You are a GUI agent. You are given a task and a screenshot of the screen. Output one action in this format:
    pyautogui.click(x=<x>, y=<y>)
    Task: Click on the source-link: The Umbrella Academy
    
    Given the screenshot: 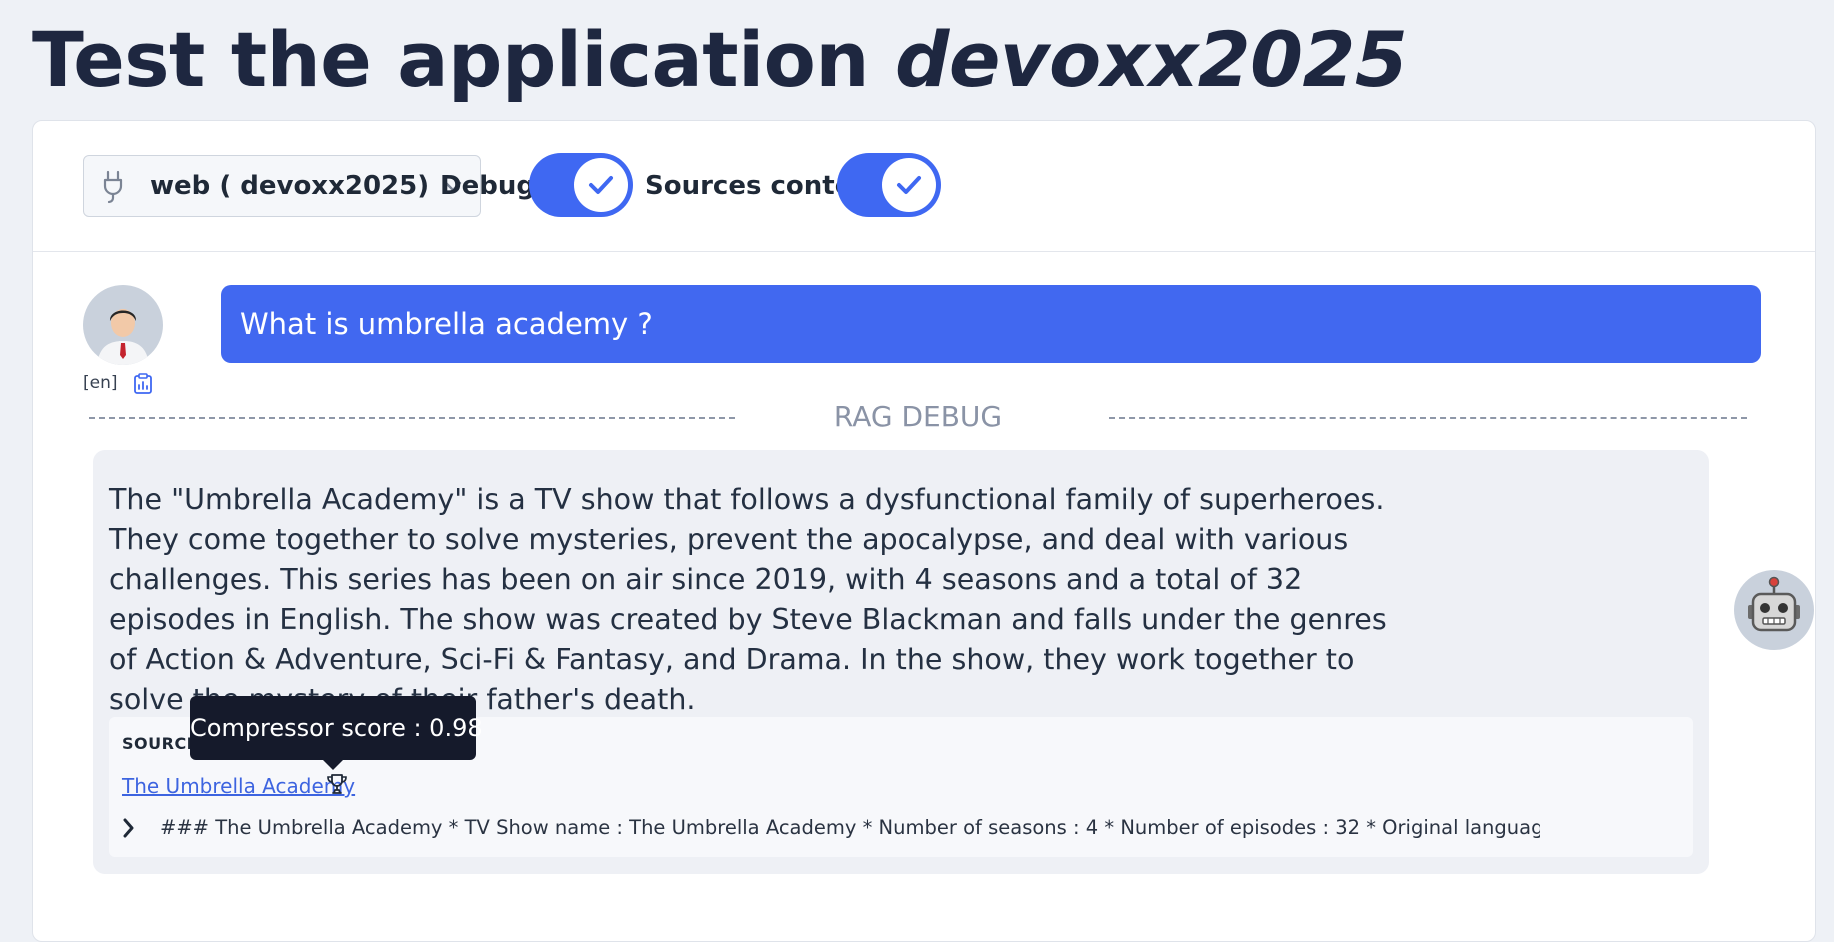 What is the action you would take?
    pyautogui.click(x=238, y=786)
    